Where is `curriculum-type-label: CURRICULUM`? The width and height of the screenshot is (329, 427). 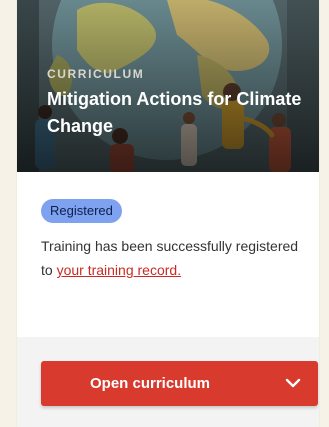
curriculum-type-label: CURRICULUM is located at coordinates (96, 74).